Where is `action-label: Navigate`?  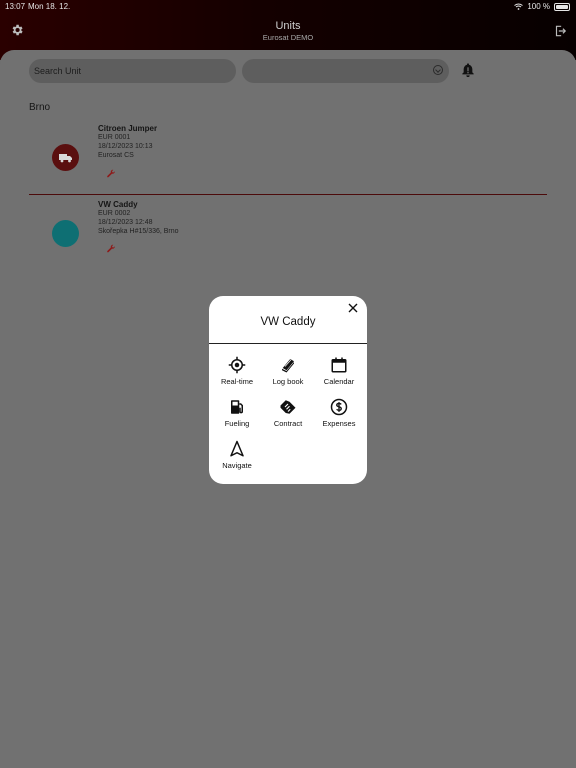 action-label: Navigate is located at coordinates (237, 465).